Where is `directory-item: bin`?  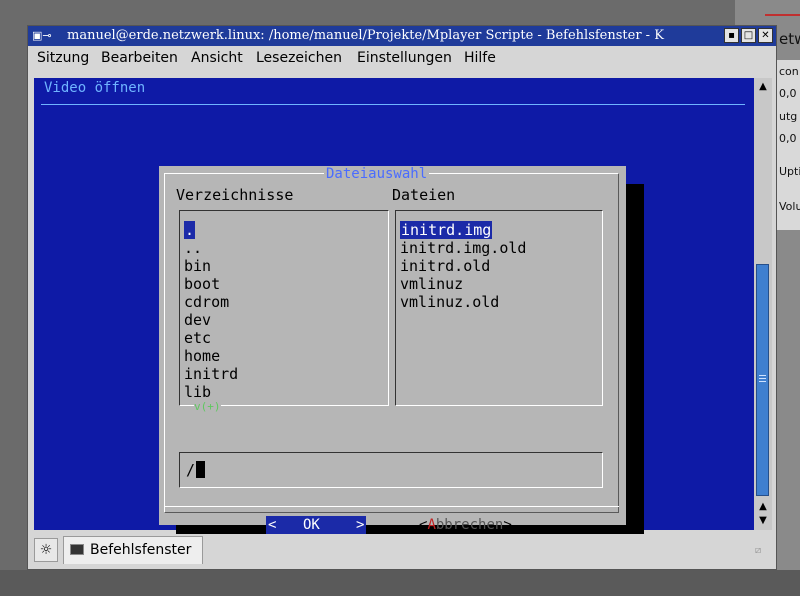 directory-item: bin is located at coordinates (197, 266).